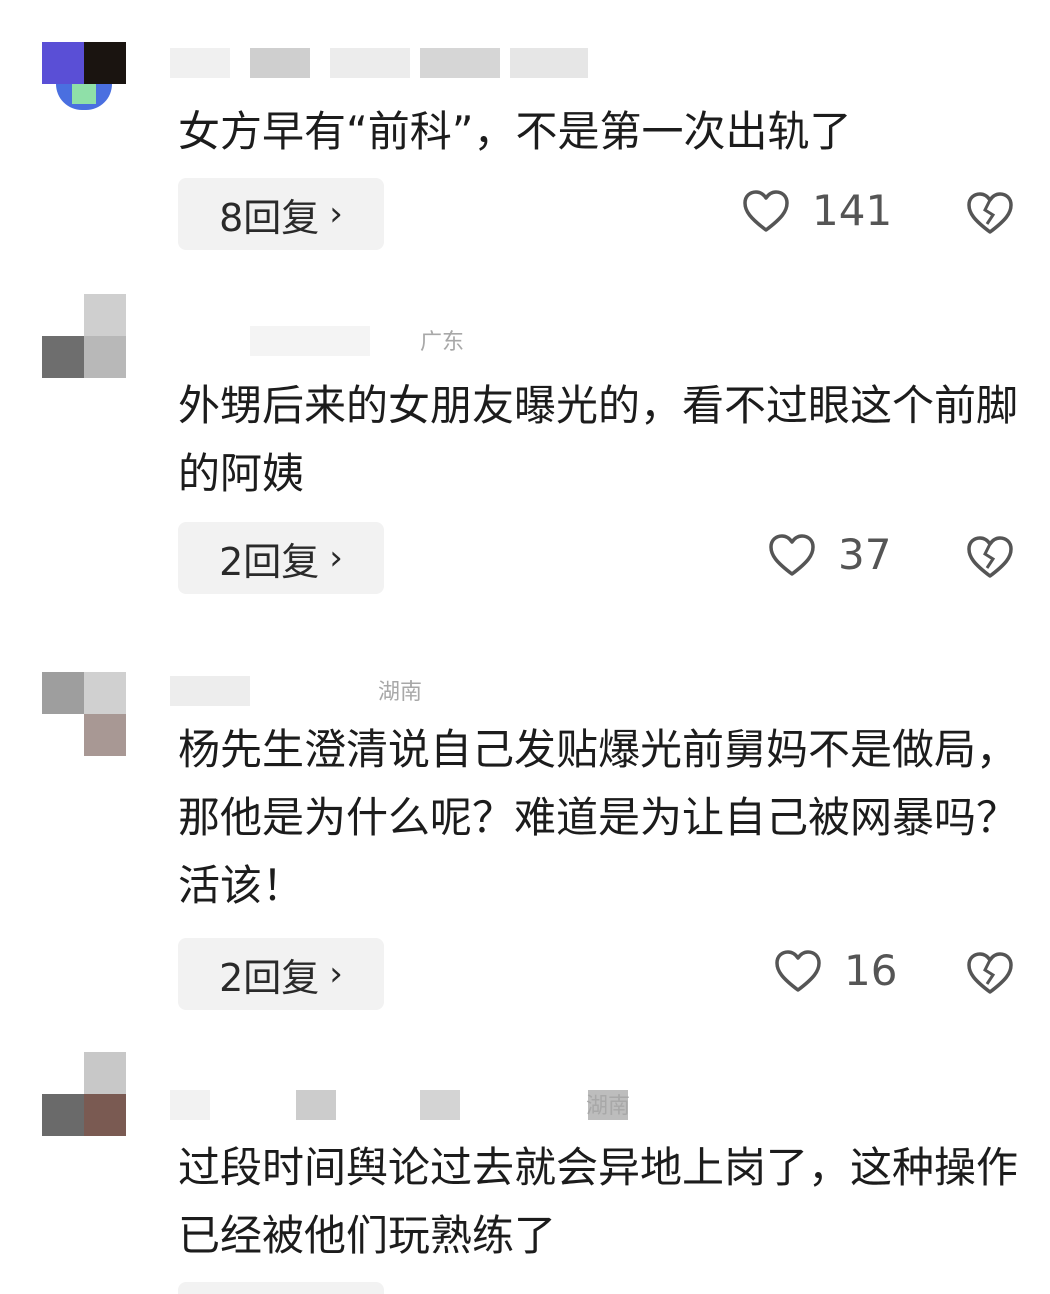 This screenshot has height=1294, width=1050. What do you see at coordinates (340, 341) in the screenshot?
I see `username-blurred: 广东` at bounding box center [340, 341].